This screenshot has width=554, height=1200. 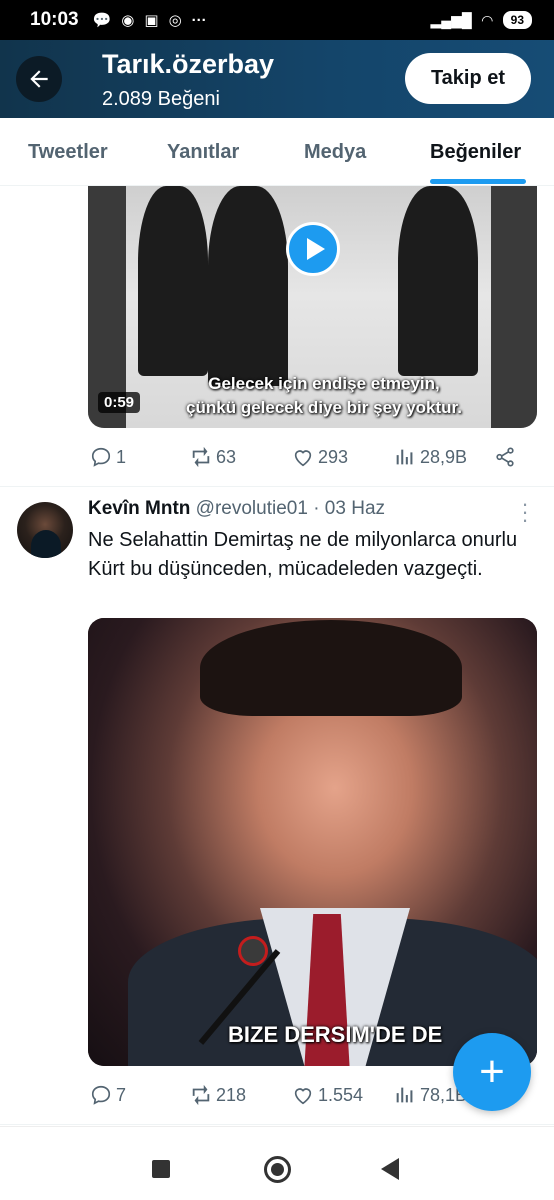 I want to click on recent-apps-button, so click(x=161, y=1169).